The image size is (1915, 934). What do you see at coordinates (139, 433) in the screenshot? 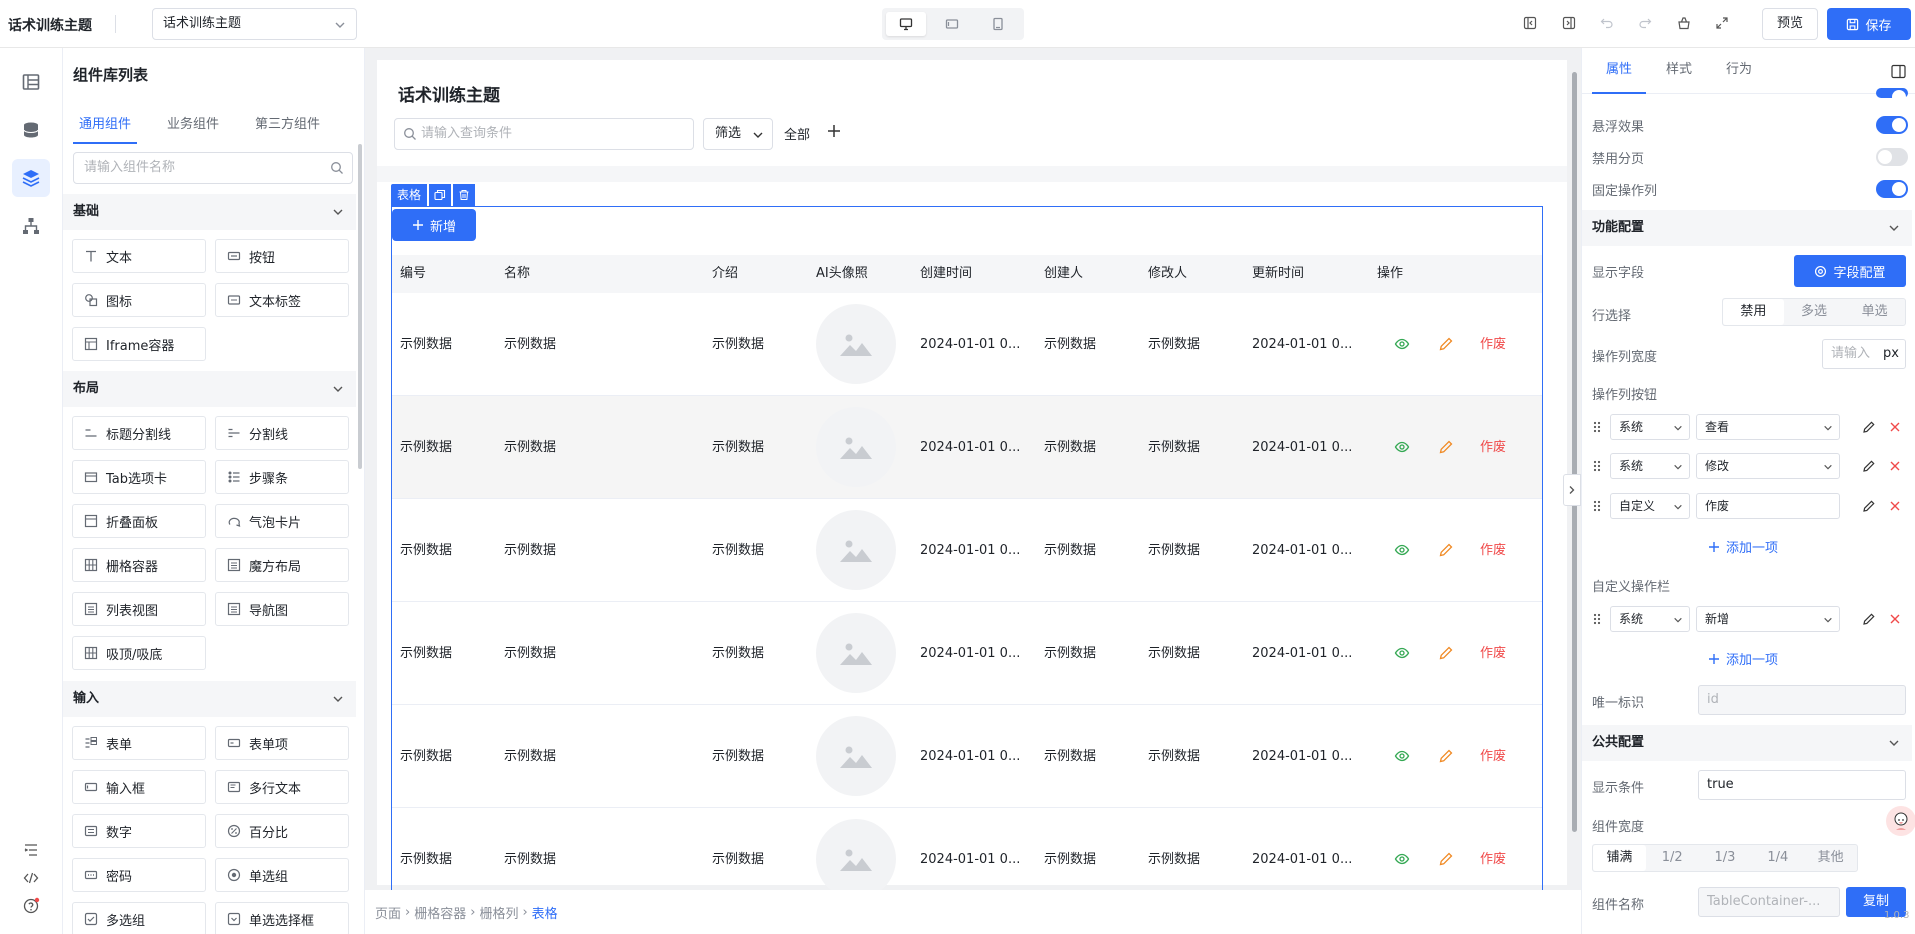
I see `component-title-divider: 标题分割线` at bounding box center [139, 433].